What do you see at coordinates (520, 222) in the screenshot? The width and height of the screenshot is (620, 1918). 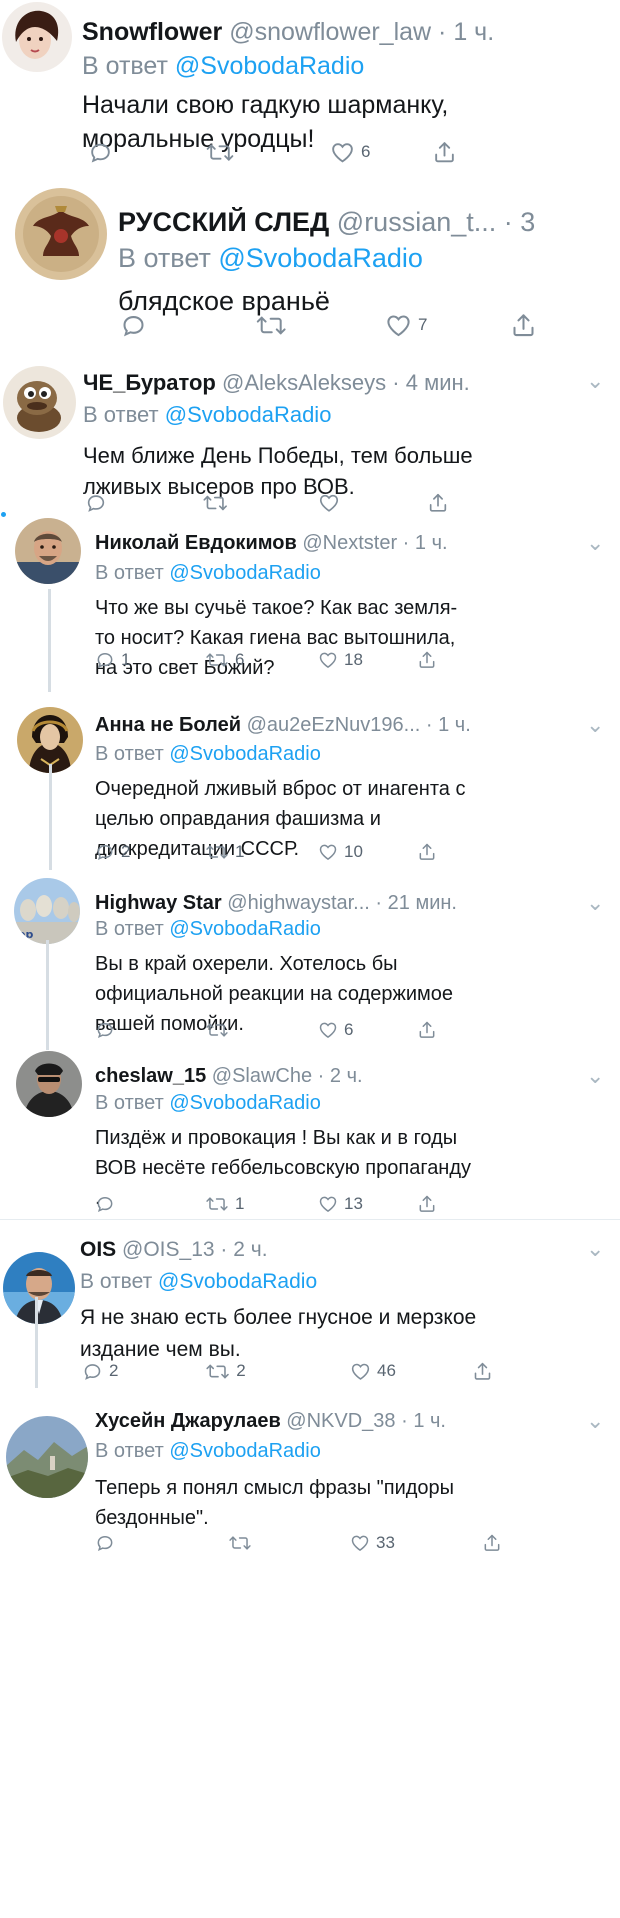 I see `timestamp: · 3` at bounding box center [520, 222].